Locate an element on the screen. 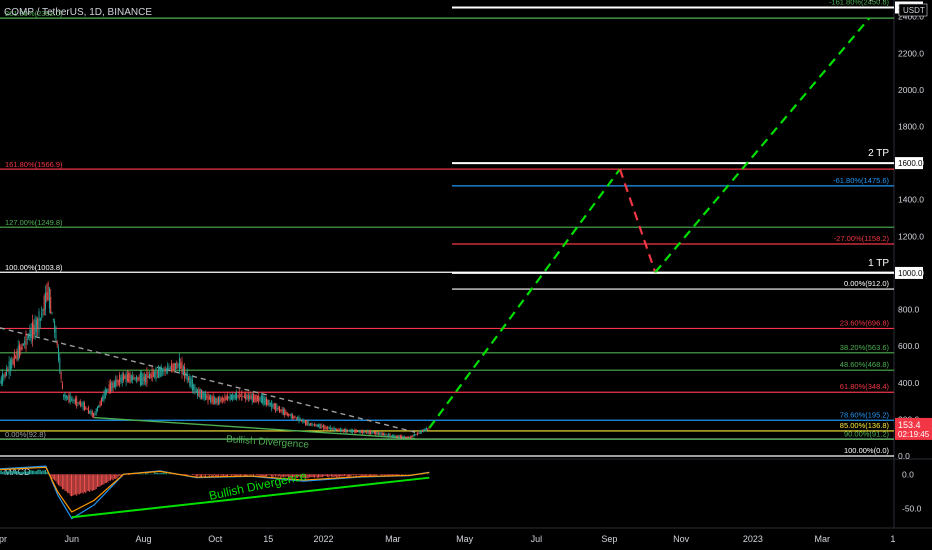 This screenshot has width=932, height=550. last-price-value: 153.4 is located at coordinates (909, 425).